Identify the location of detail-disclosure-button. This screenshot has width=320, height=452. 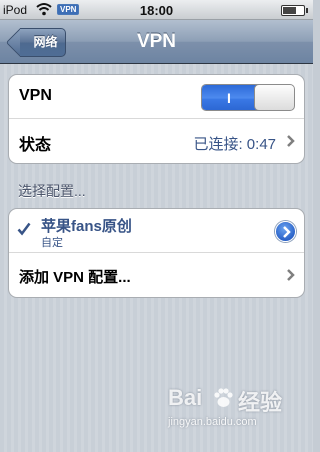
(285, 231).